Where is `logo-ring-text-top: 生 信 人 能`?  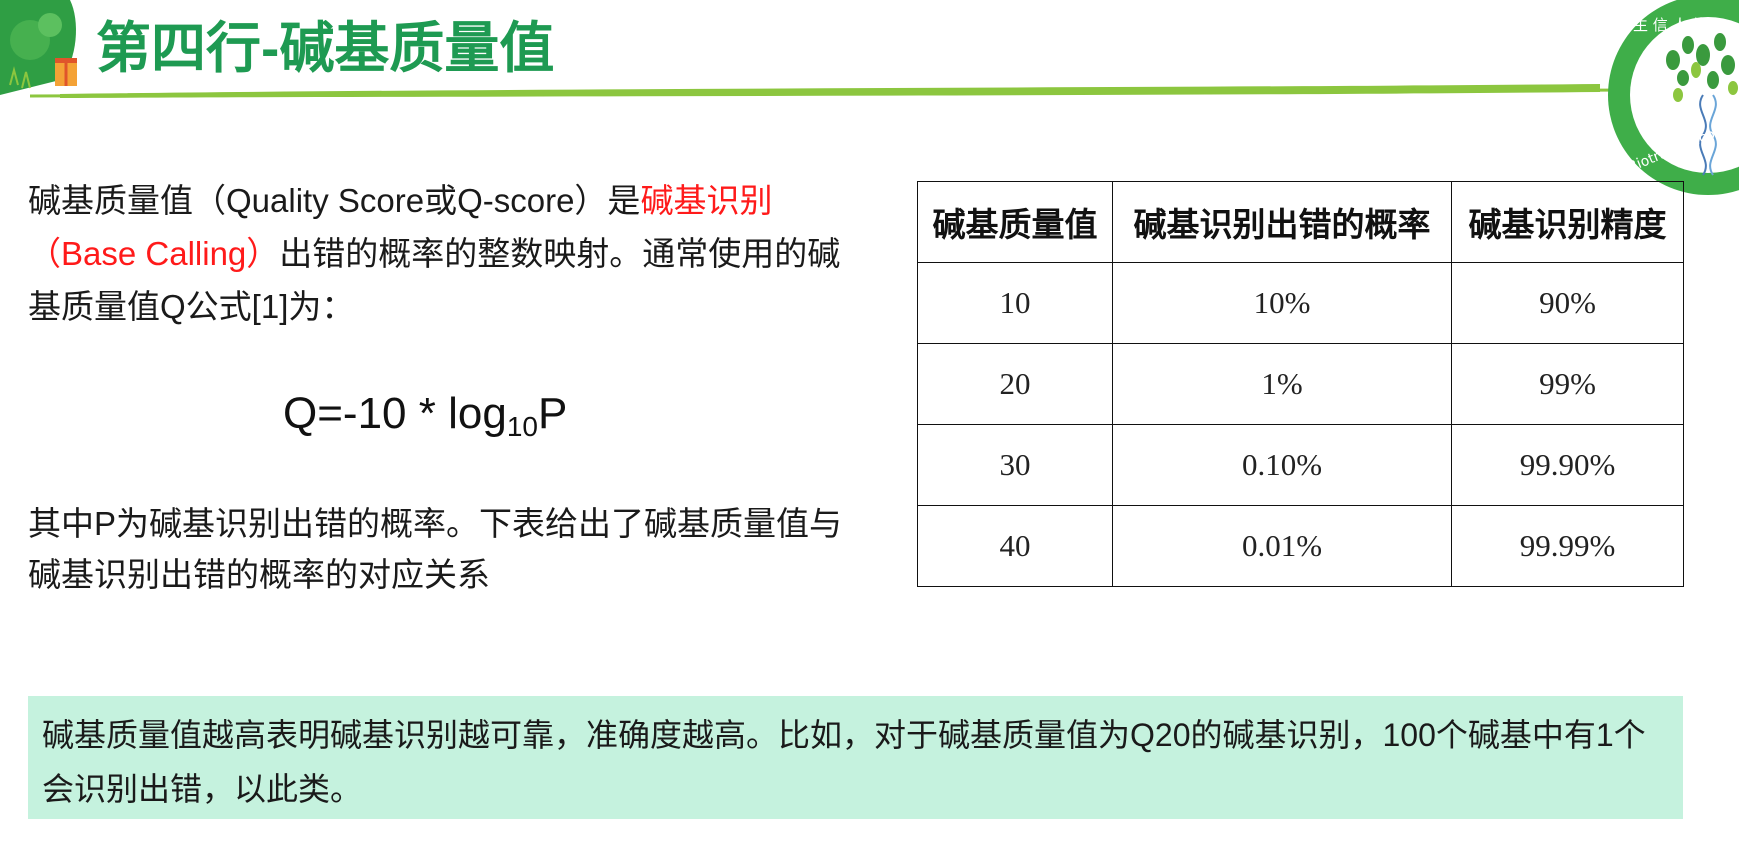
logo-ring-text-top: 生 信 人 能 is located at coordinates (1670, 25).